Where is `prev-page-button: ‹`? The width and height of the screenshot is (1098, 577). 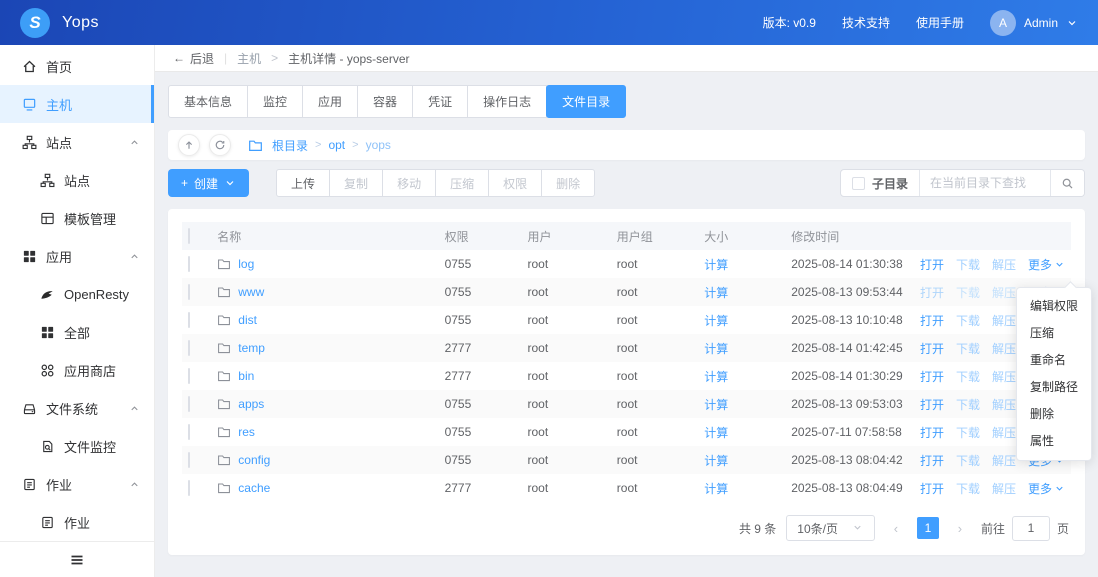
prev-page-button: ‹ is located at coordinates (896, 528).